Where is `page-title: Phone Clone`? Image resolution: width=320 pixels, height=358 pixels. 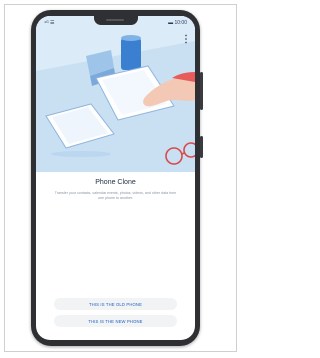
page-title: Phone Clone is located at coordinates (115, 182).